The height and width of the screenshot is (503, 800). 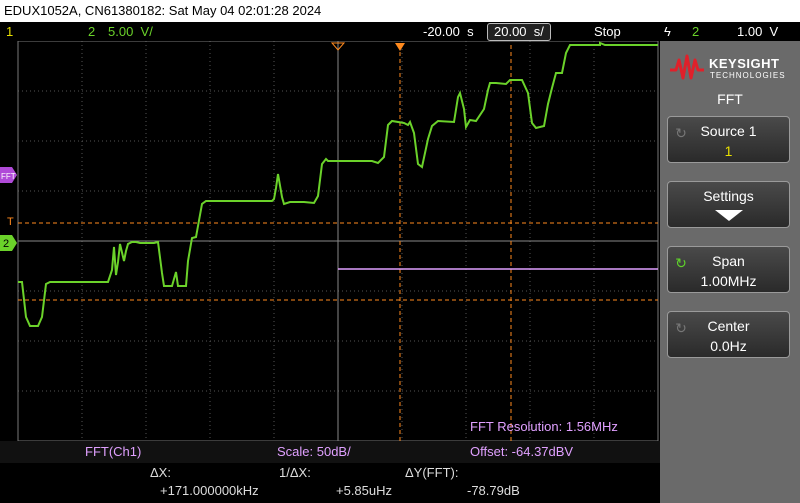 I want to click on channel-2-marker-label: 2, so click(x=6, y=244).